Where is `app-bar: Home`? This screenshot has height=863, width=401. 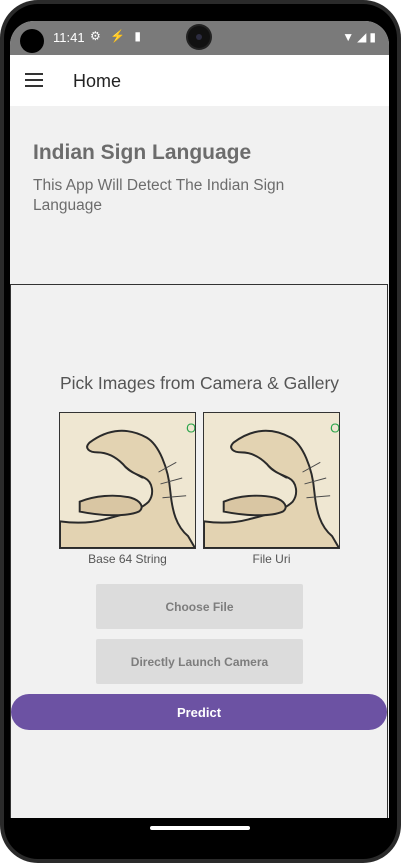 app-bar: Home is located at coordinates (199, 80).